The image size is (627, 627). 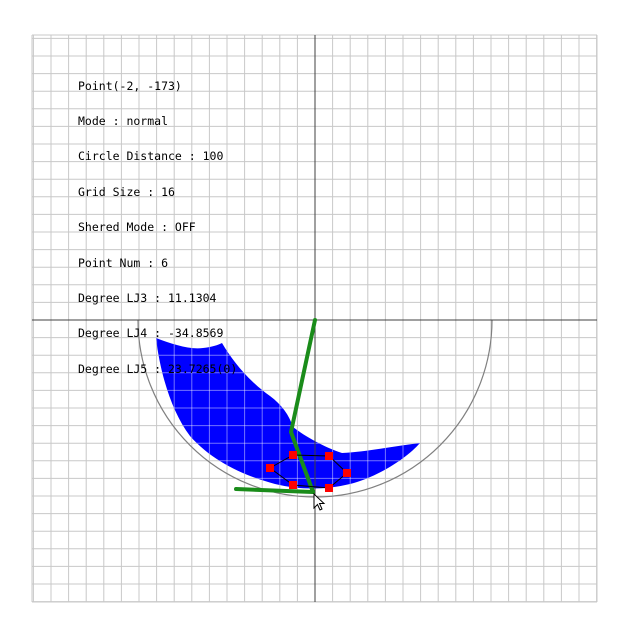 What do you see at coordinates (130, 85) in the screenshot?
I see `point-readout: Point(-2, -173)` at bounding box center [130, 85].